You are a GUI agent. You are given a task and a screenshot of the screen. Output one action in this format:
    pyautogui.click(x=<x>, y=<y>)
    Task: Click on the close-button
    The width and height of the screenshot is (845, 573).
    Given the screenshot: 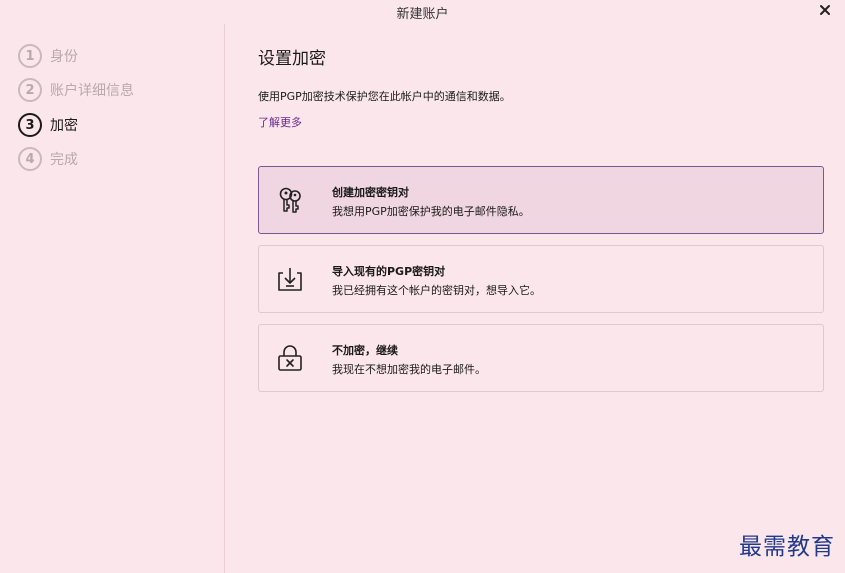 What is the action you would take?
    pyautogui.click(x=825, y=10)
    